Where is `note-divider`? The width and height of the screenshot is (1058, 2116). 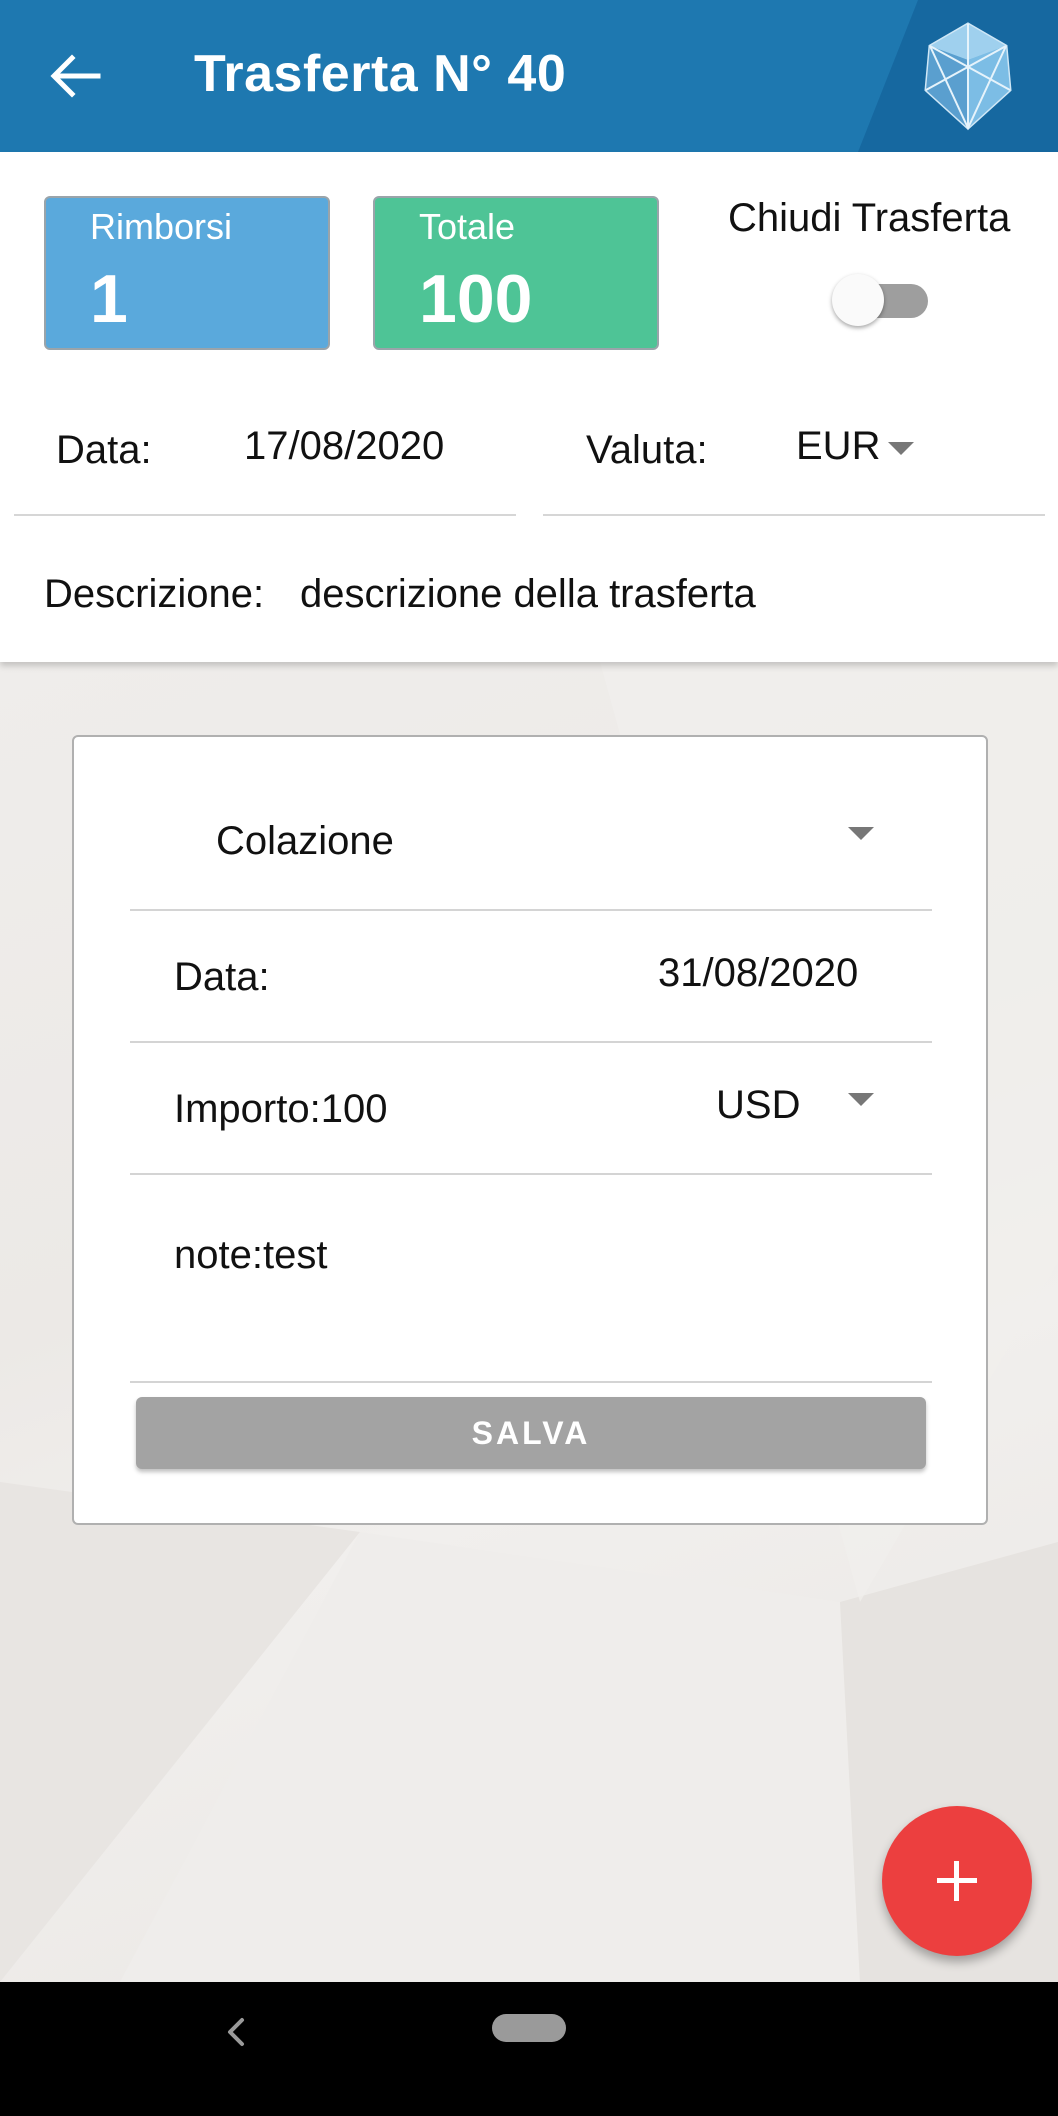 note-divider is located at coordinates (531, 1382).